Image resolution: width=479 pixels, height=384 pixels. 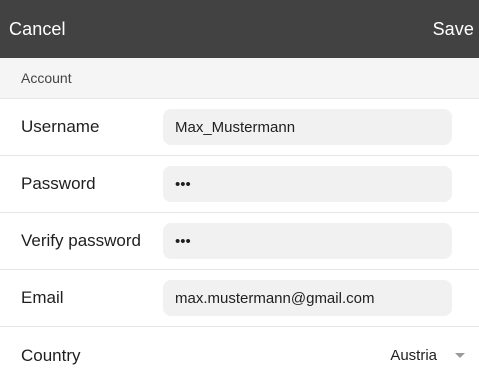 I want to click on cancel-button: Cancel, so click(x=37, y=29).